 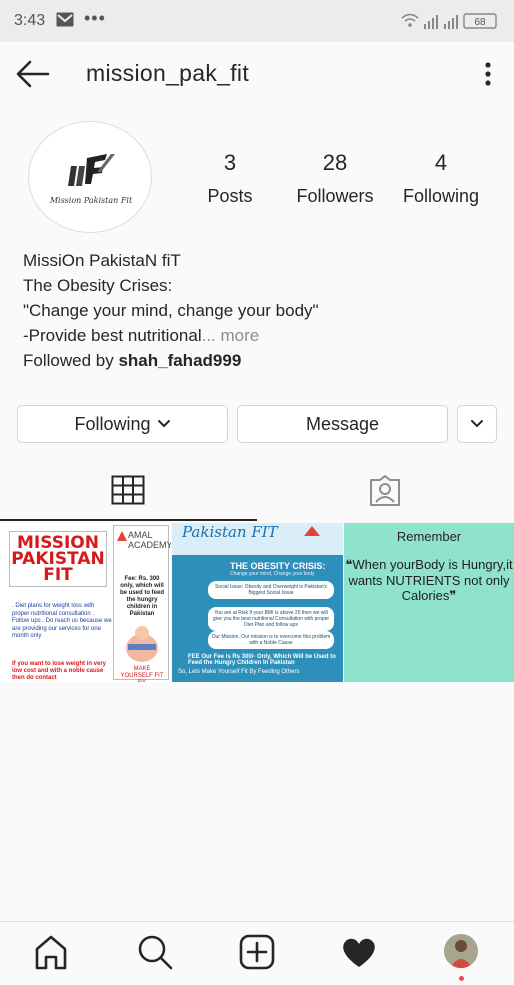 I want to click on stat-followers: 28 Followers, so click(x=335, y=178).